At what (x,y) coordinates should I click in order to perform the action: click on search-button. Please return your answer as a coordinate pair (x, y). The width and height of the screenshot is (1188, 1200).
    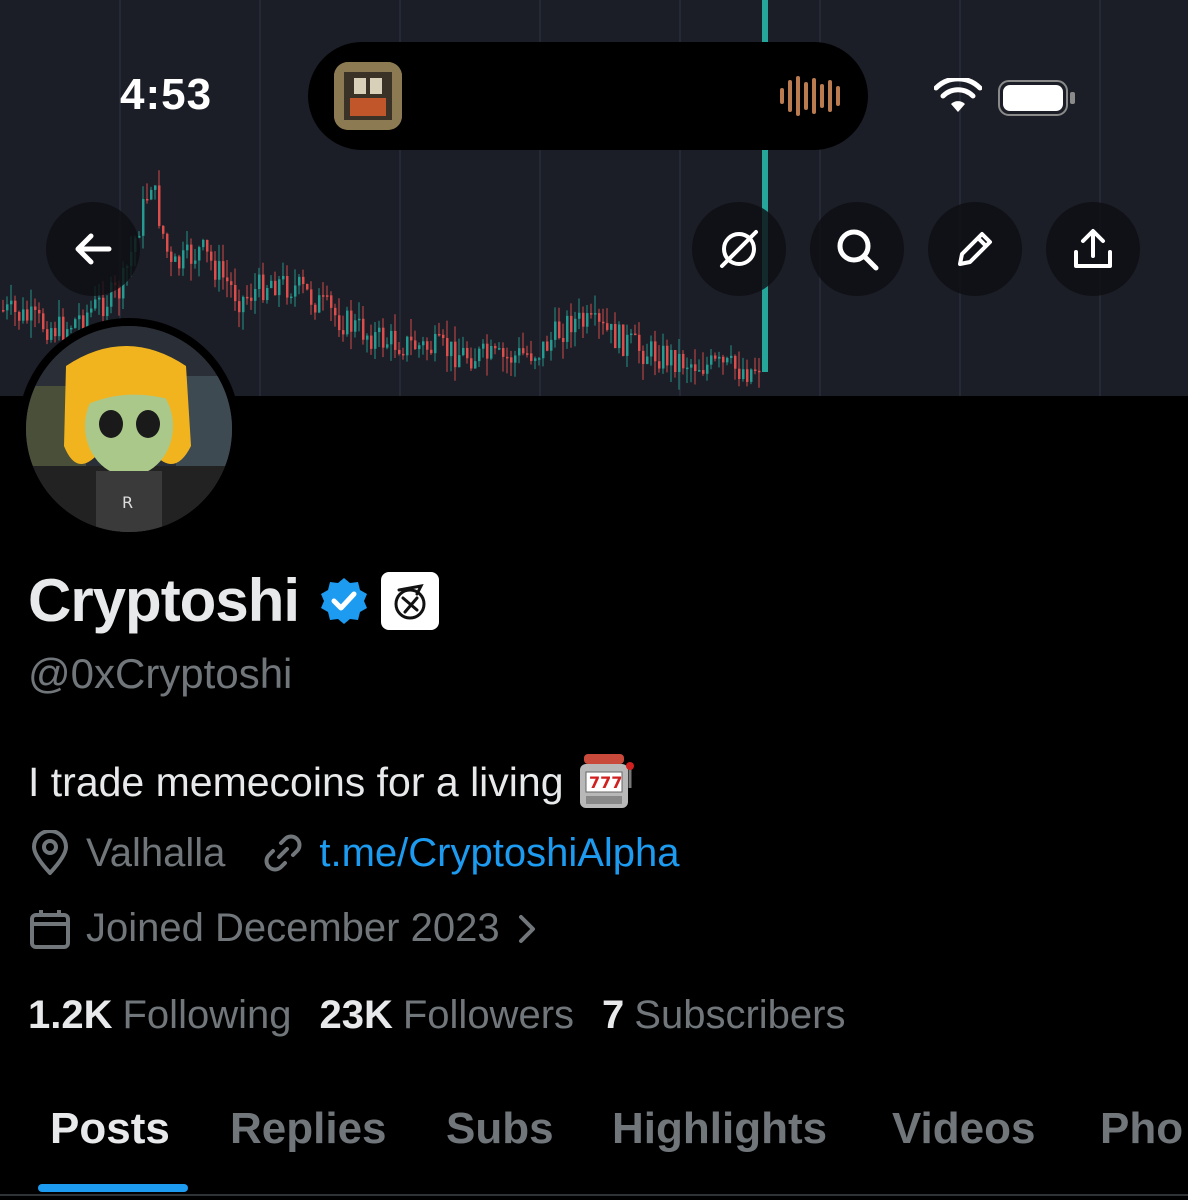
    Looking at the image, I should click on (857, 249).